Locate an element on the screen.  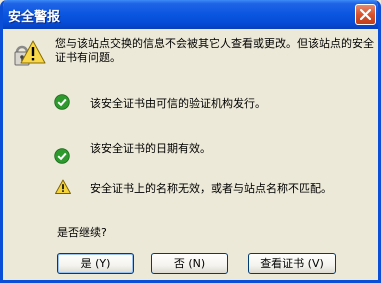
yes-button: 是 (Y) is located at coordinates (95, 263).